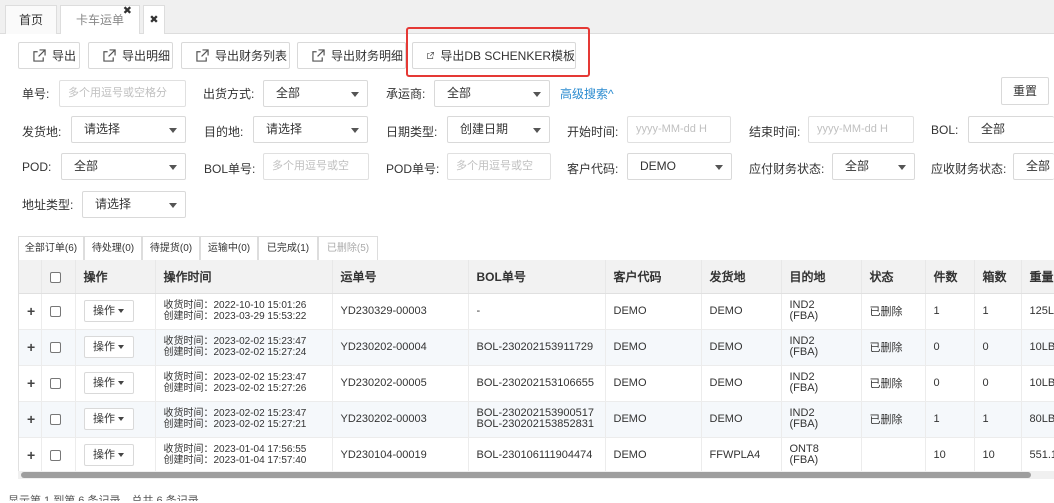 This screenshot has width=1054, height=503. I want to click on destination-type: (FBA), so click(804, 316).